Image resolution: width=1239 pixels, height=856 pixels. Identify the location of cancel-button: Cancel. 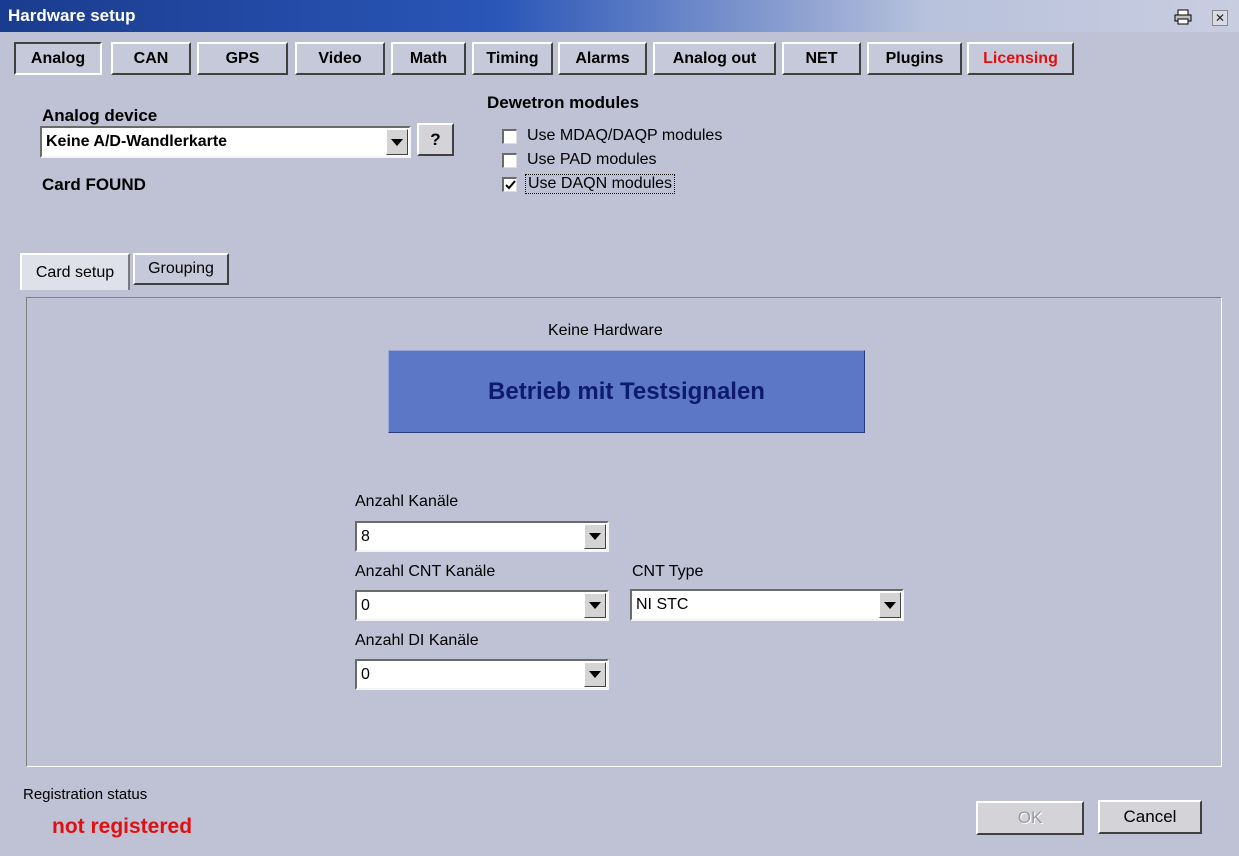
(1150, 817).